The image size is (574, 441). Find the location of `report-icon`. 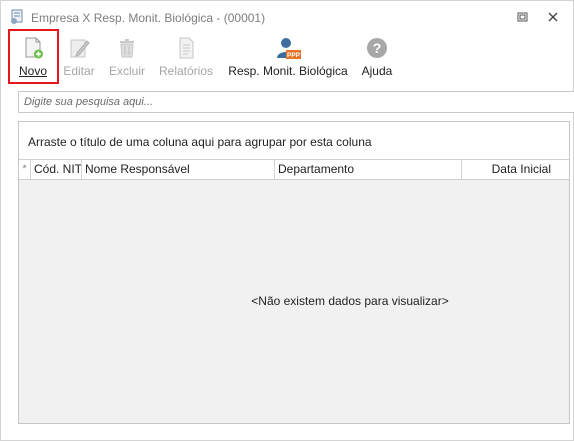

report-icon is located at coordinates (186, 48).